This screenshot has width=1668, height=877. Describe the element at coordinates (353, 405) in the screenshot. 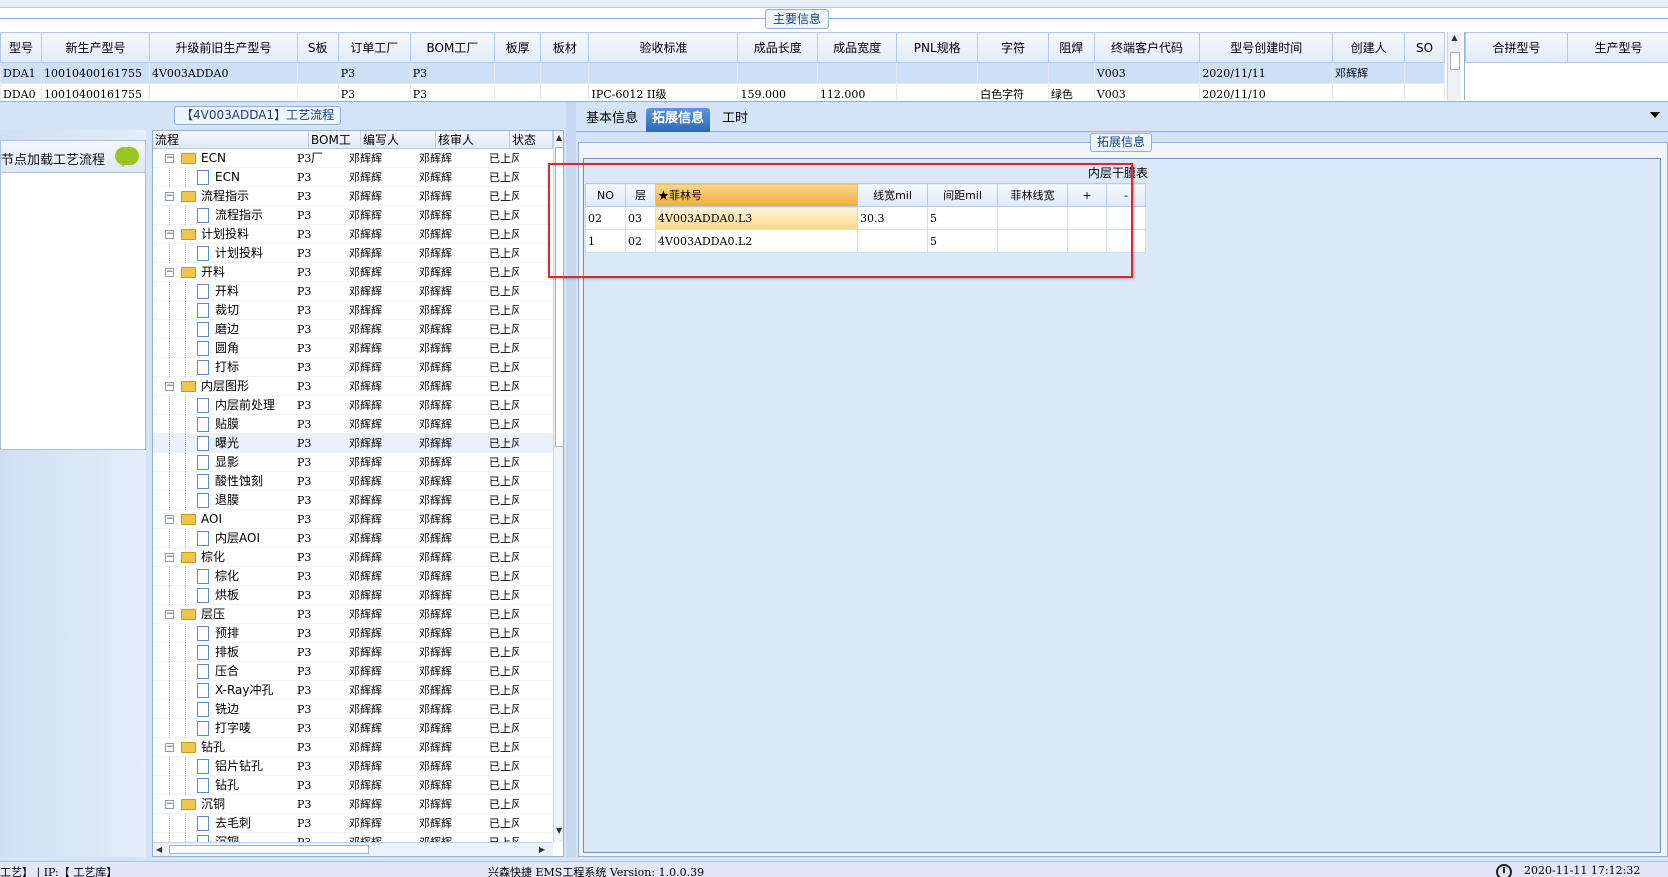

I see `tree-row: 内层前处理 P3 邓辉辉 邓辉辉 已上风` at that location.